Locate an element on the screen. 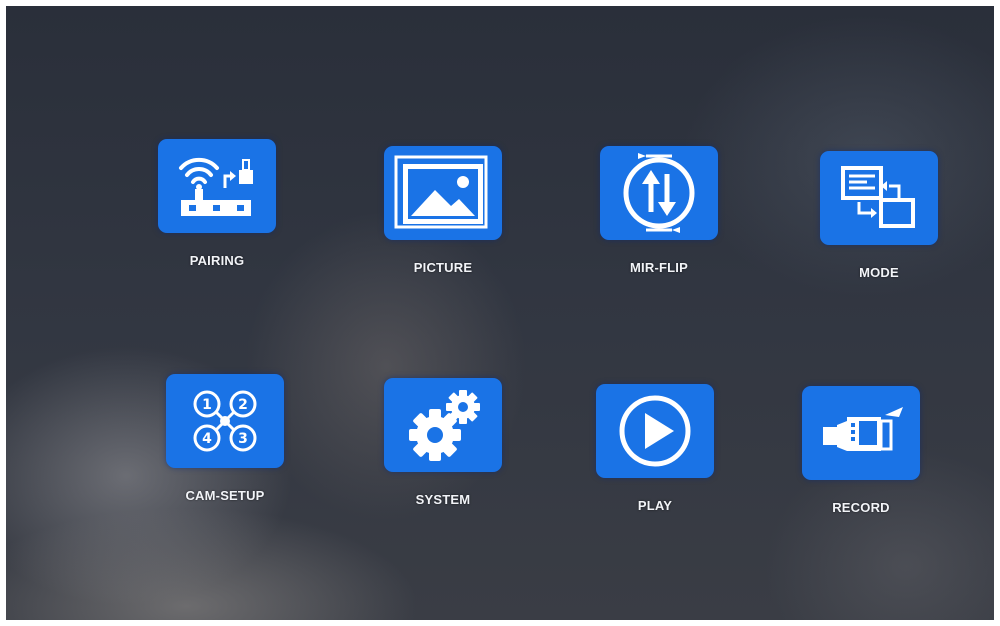 This screenshot has height=626, width=1000. pairing-icon is located at coordinates (216, 186).